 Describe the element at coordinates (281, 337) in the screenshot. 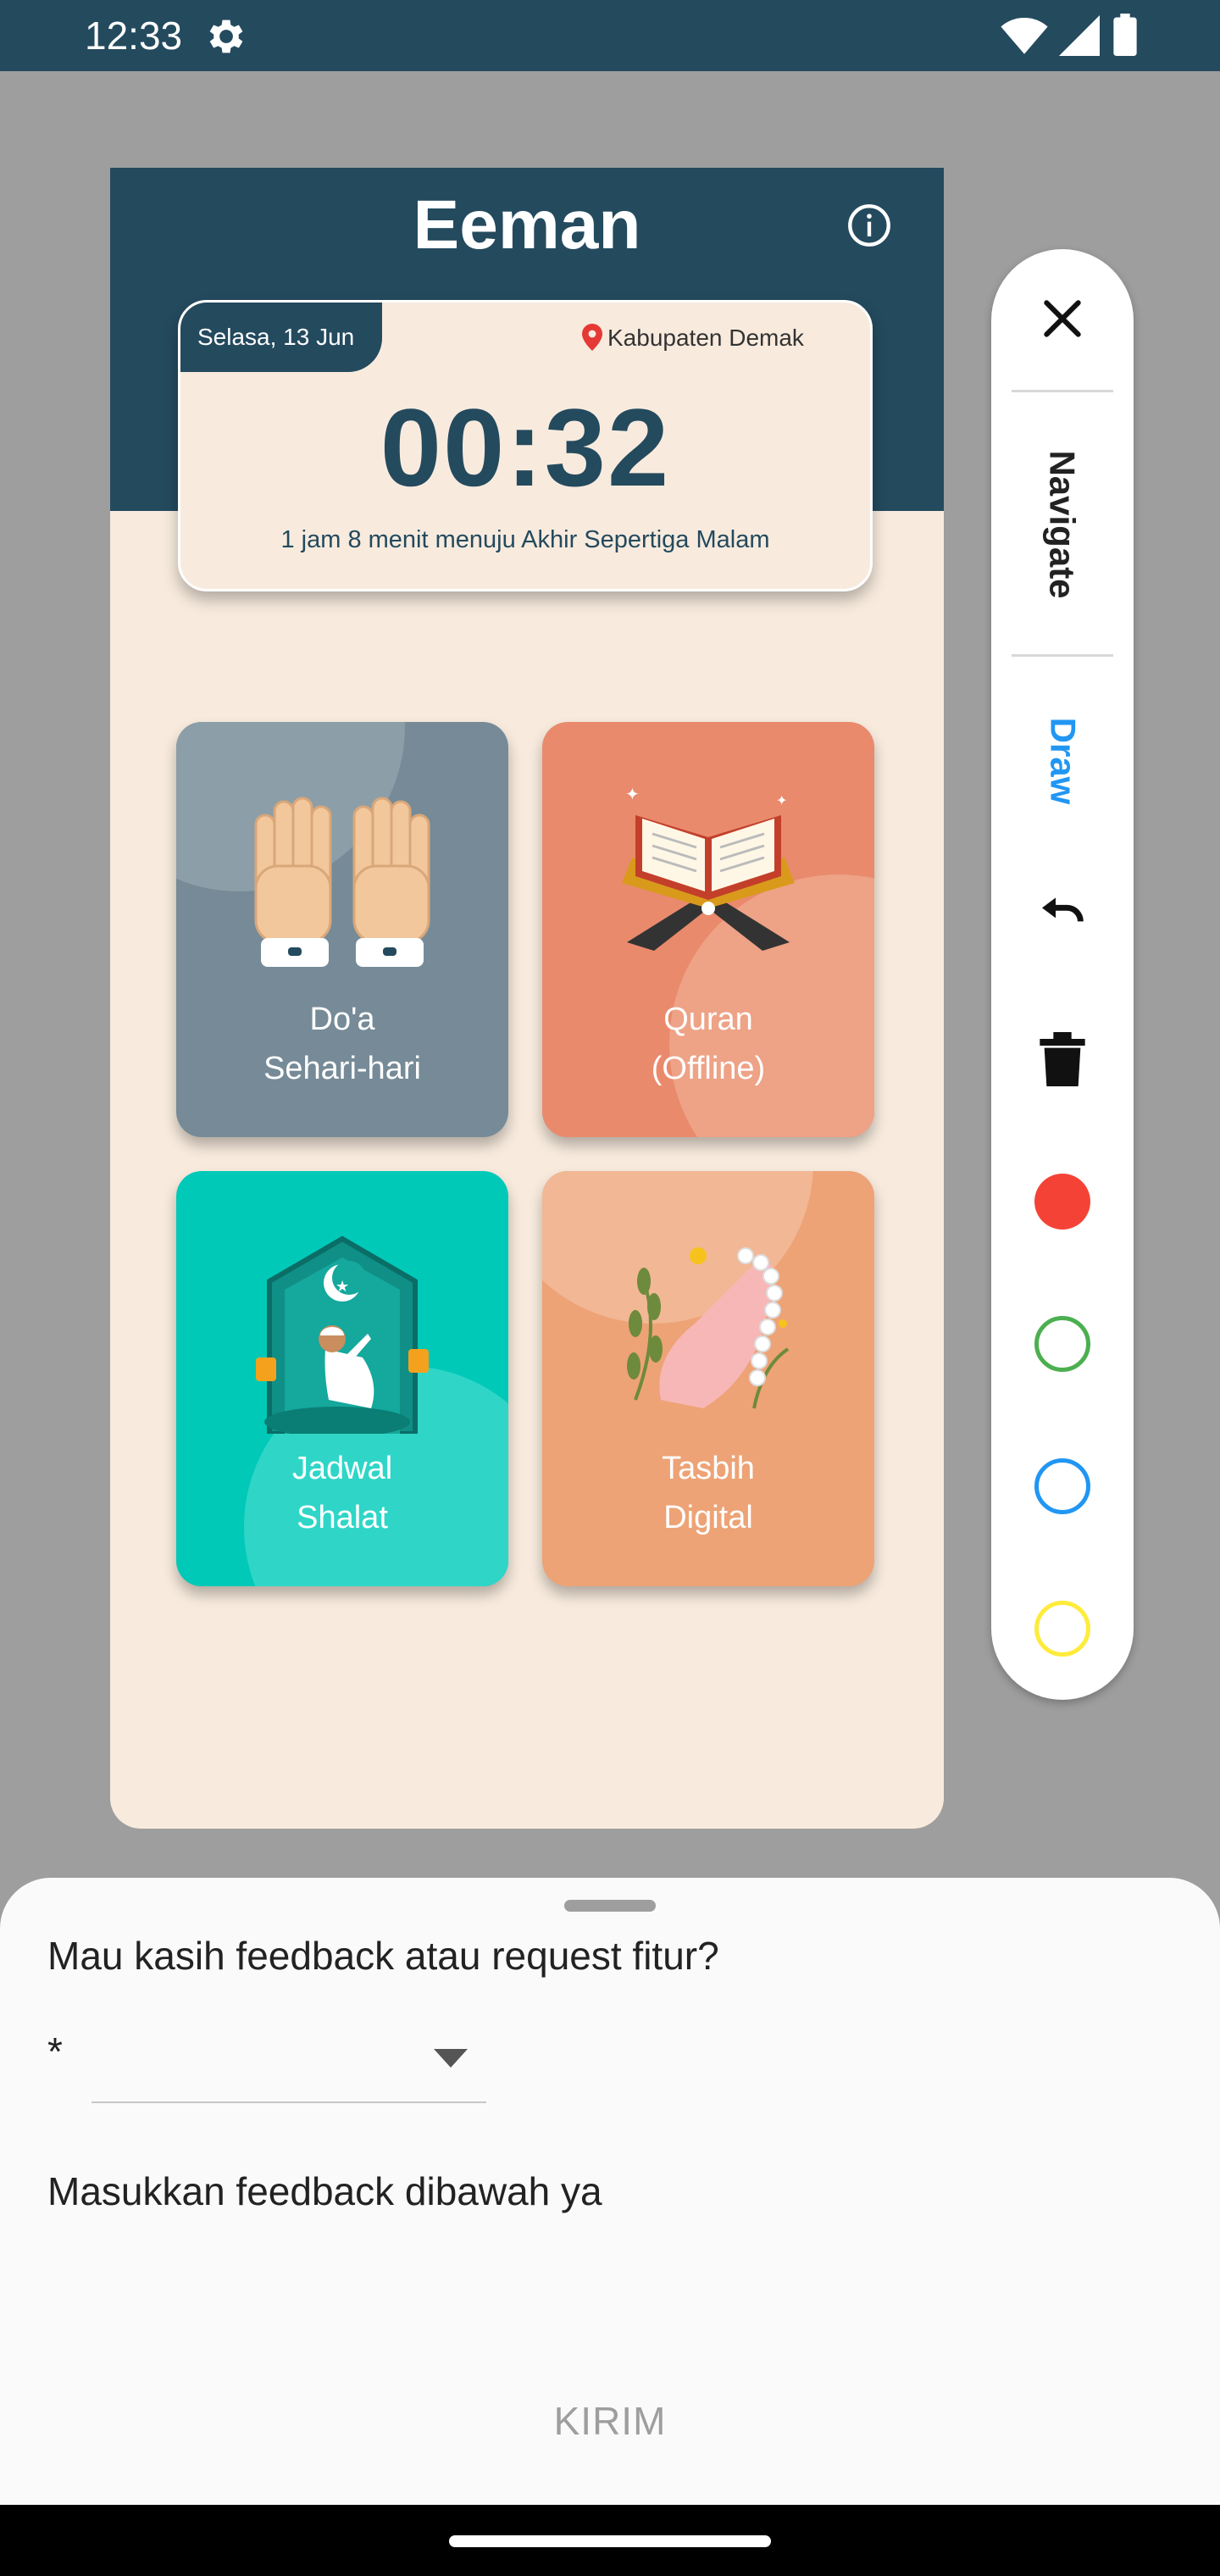

I see `date-chip: Selasa, 13 Jun` at that location.